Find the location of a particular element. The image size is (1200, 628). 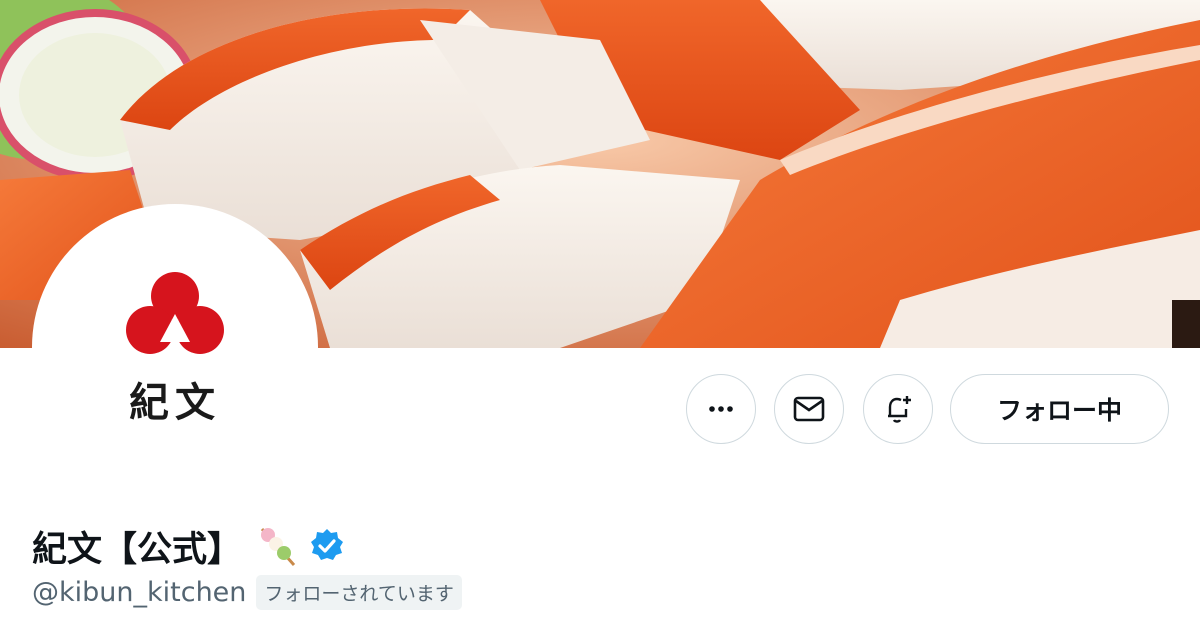

verified-badge-icon is located at coordinates (327, 546).